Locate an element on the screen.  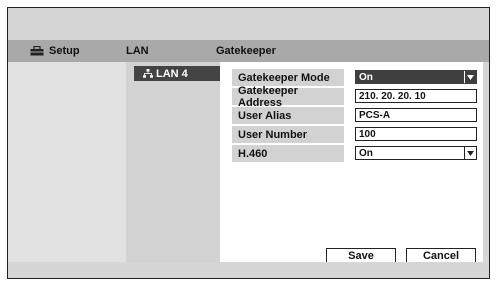
toolbox-icon is located at coordinates (37, 51).